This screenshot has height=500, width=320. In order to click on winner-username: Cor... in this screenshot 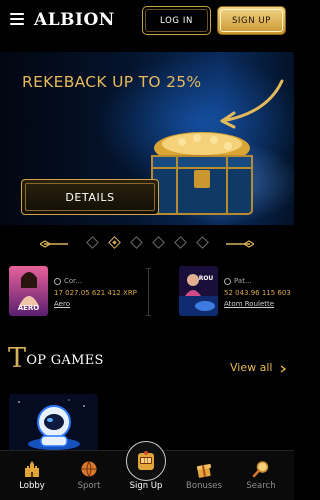, I will do `click(73, 281)`.